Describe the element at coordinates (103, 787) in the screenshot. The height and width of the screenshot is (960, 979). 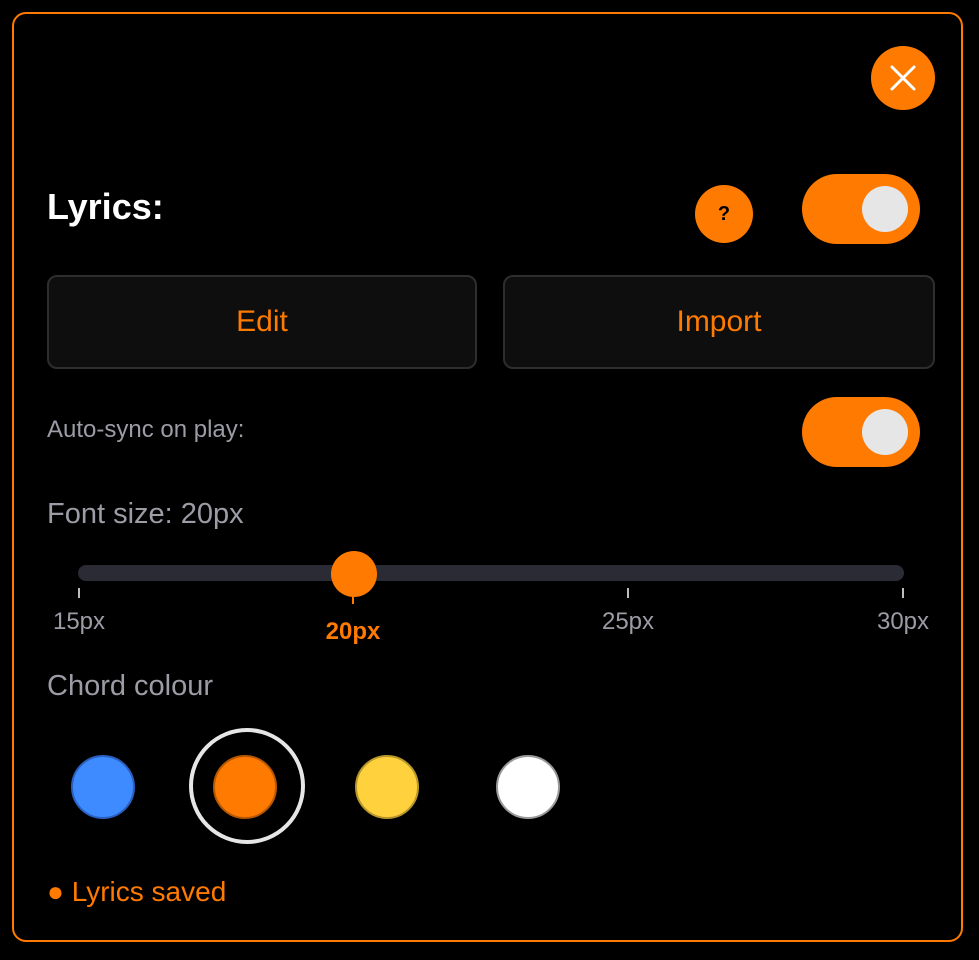
I see `swatch-blue` at that location.